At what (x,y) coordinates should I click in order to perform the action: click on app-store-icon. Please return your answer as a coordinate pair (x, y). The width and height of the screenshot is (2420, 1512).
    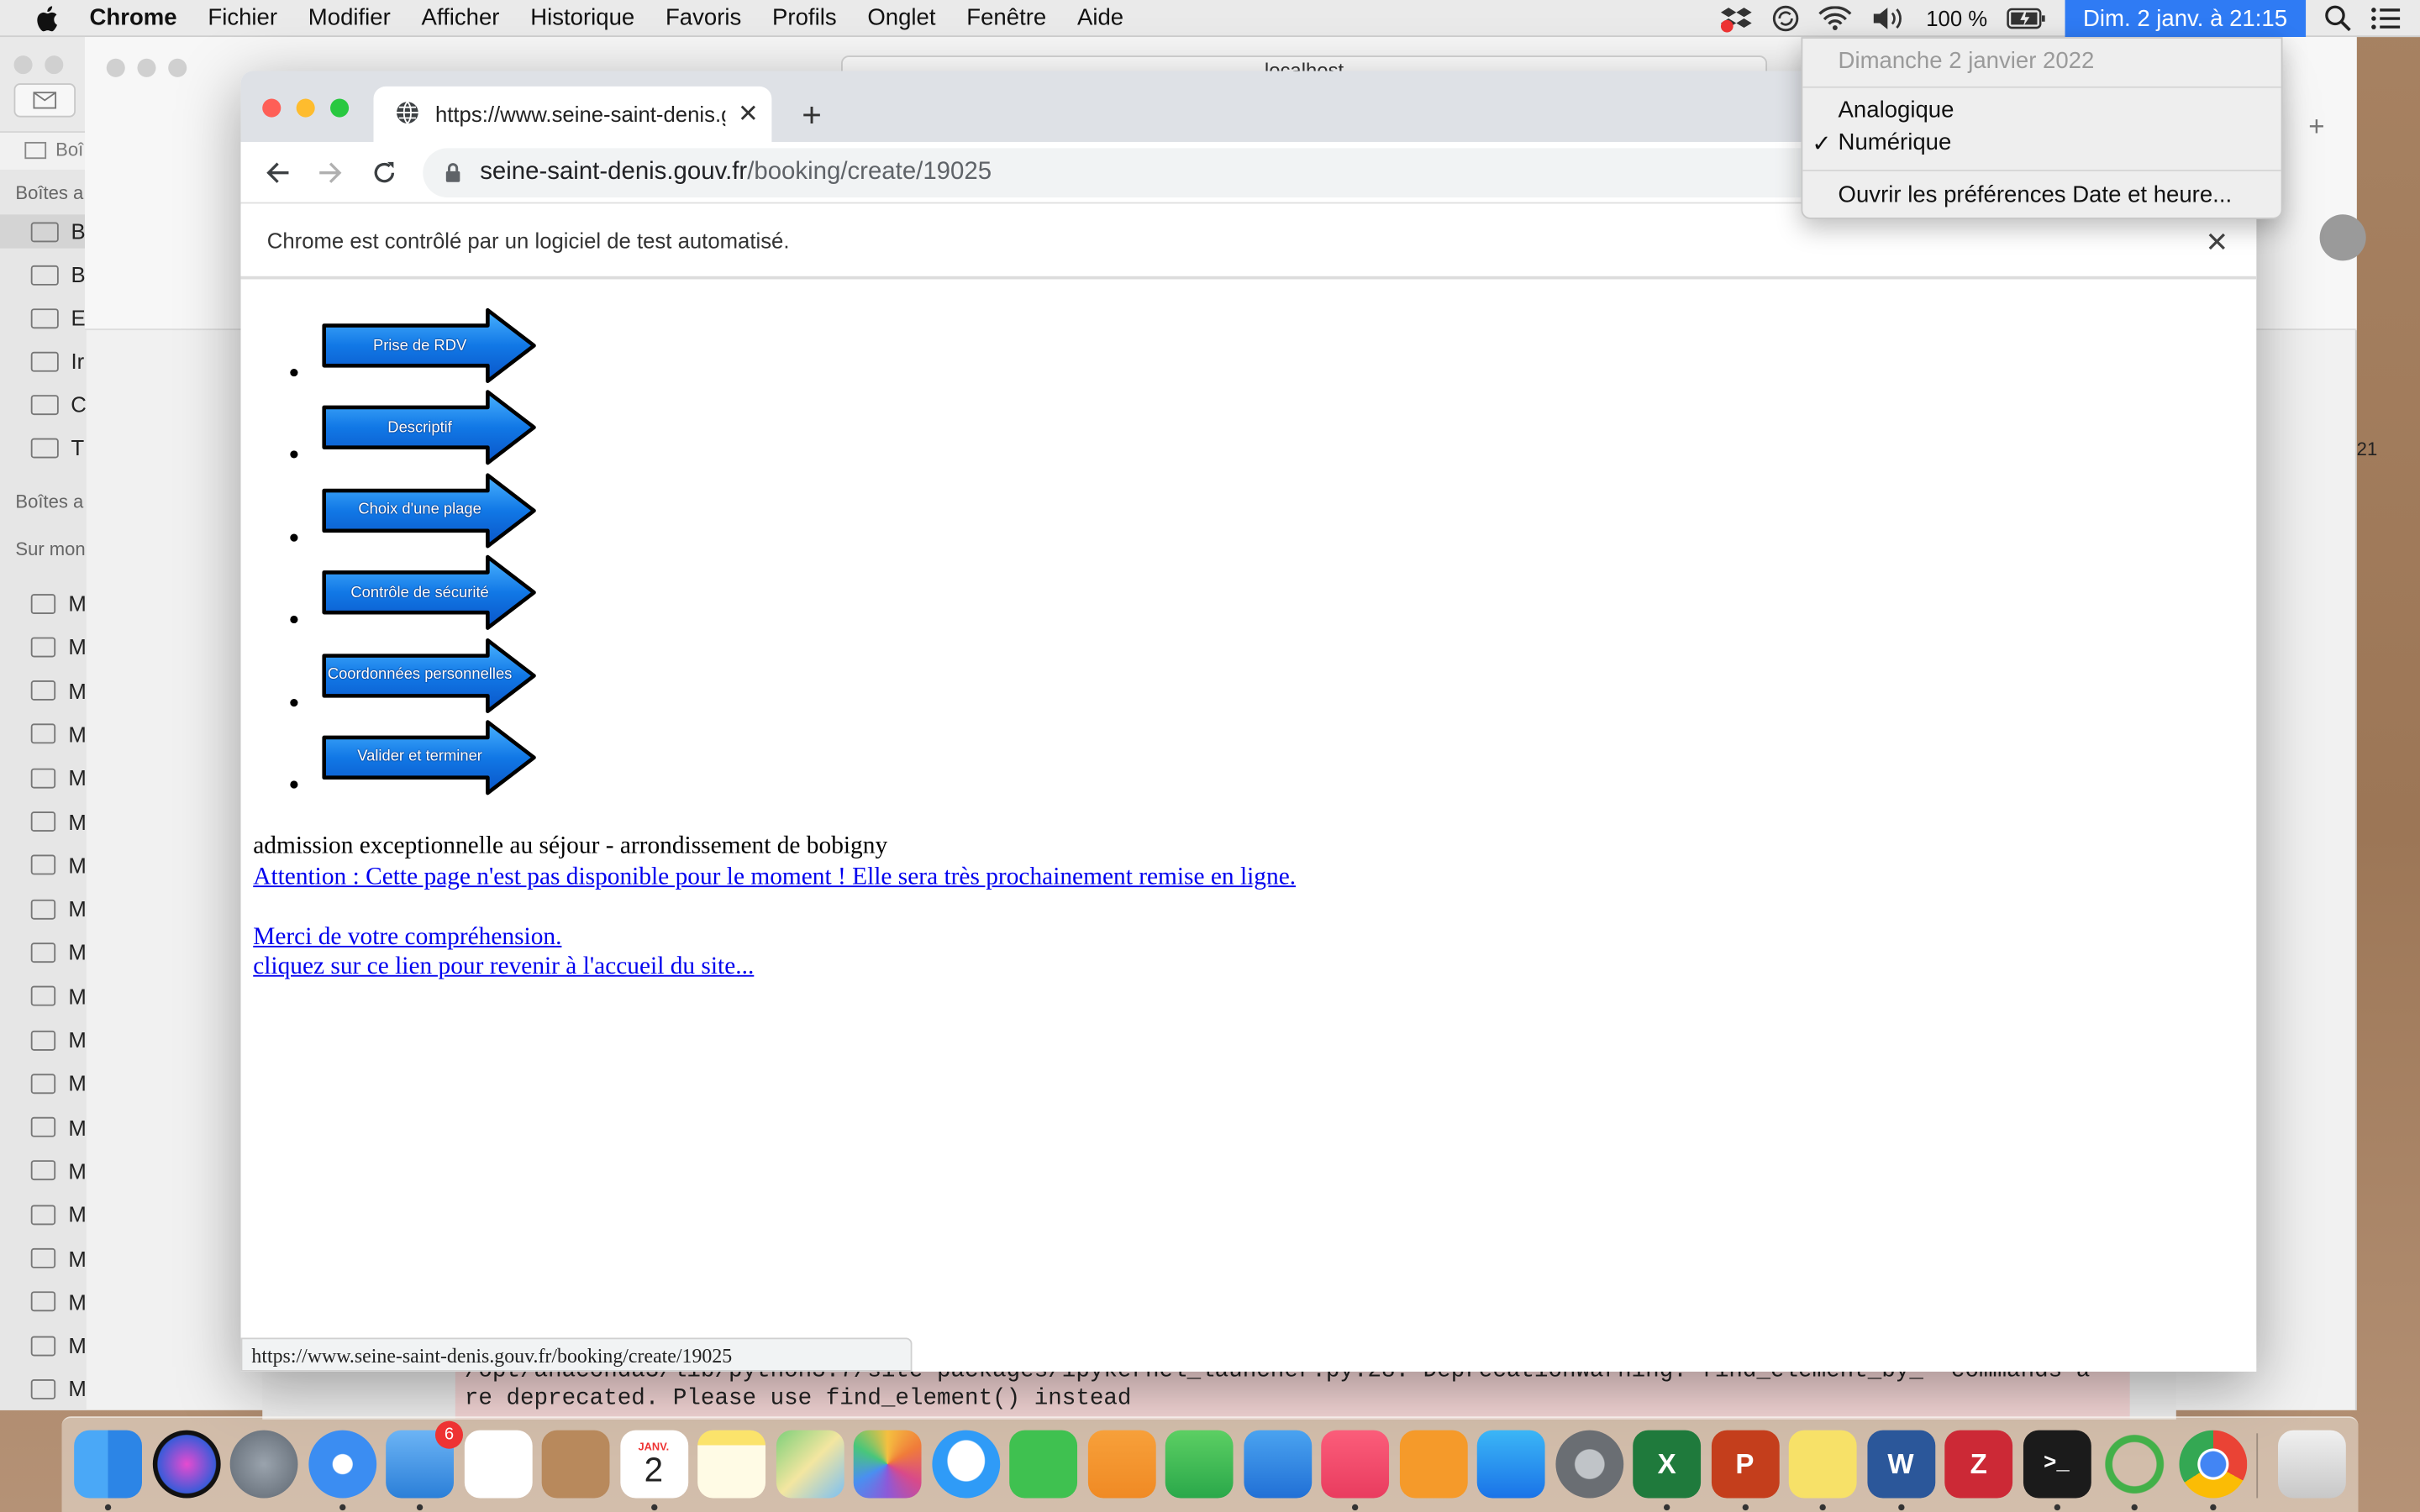
    Looking at the image, I should click on (1510, 1464).